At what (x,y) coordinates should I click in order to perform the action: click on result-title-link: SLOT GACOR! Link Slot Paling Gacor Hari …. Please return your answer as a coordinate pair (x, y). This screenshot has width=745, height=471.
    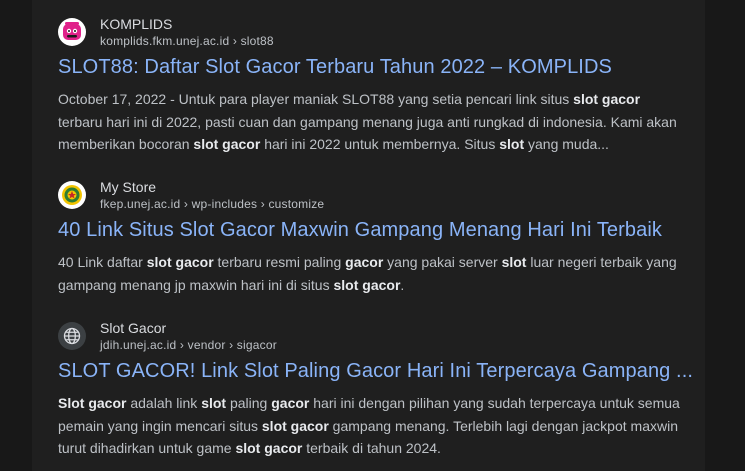
    Looking at the image, I should click on (378, 371).